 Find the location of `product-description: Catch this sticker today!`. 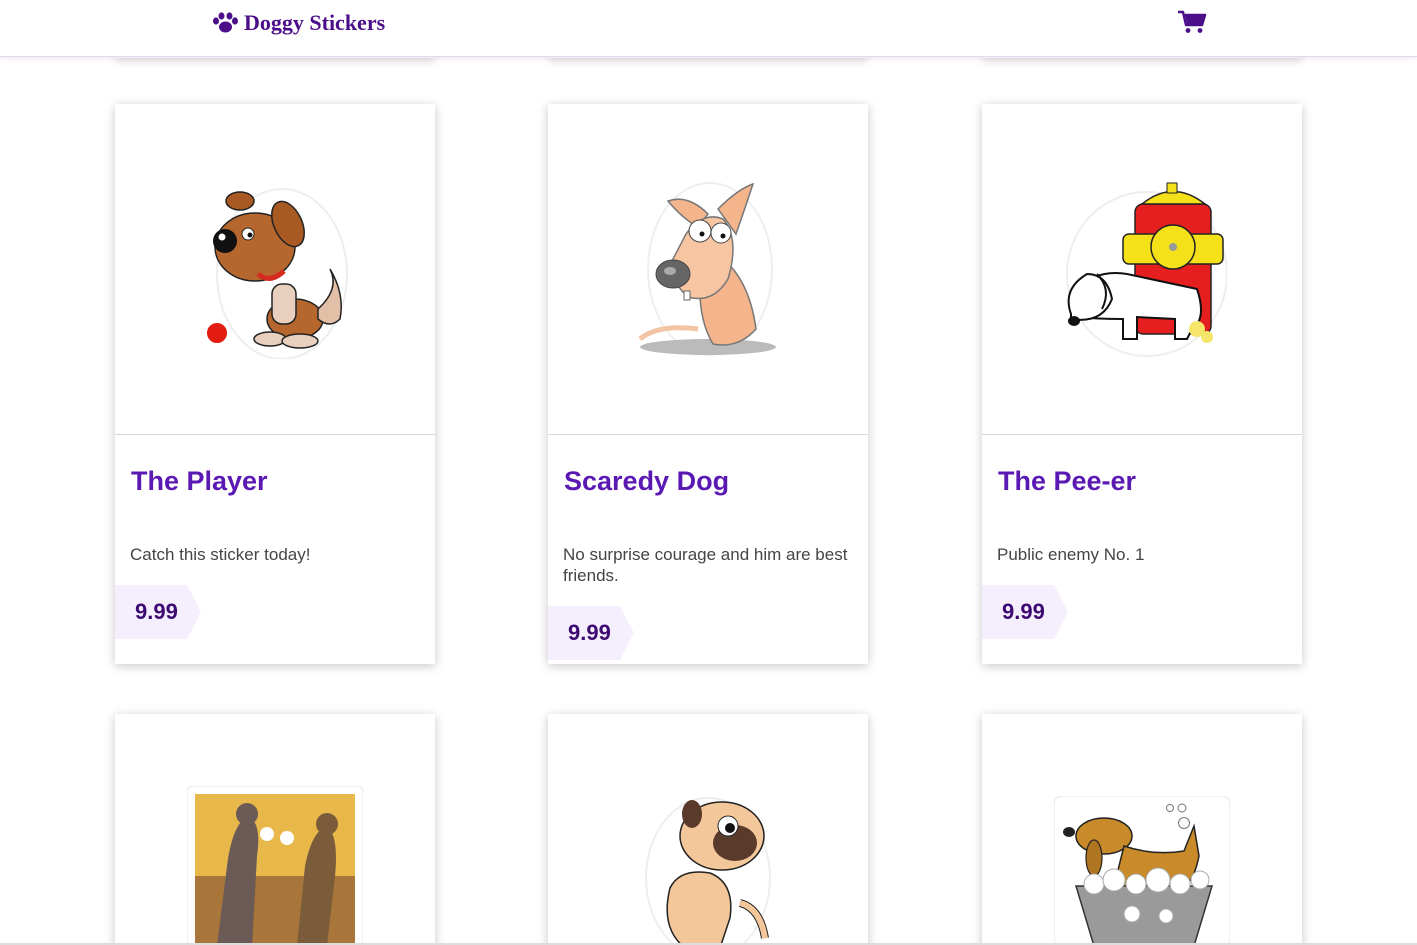

product-description: Catch this sticker today! is located at coordinates (220, 554).